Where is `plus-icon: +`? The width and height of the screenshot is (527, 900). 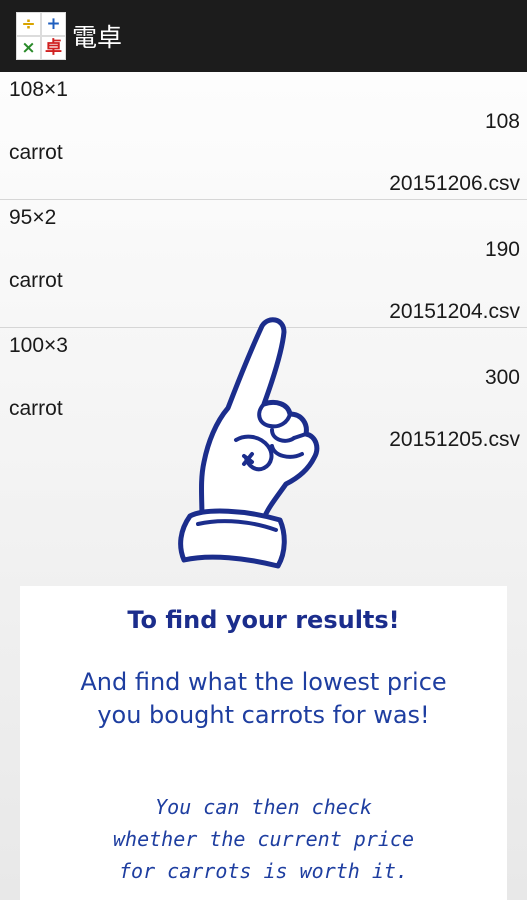
plus-icon: + is located at coordinates (53, 24).